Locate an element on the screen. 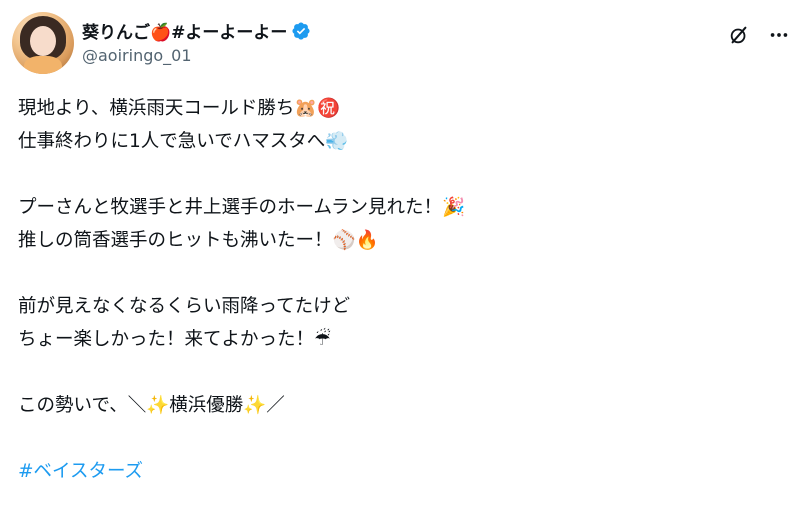 This screenshot has width=810, height=522. tweet-actions is located at coordinates (759, 35).